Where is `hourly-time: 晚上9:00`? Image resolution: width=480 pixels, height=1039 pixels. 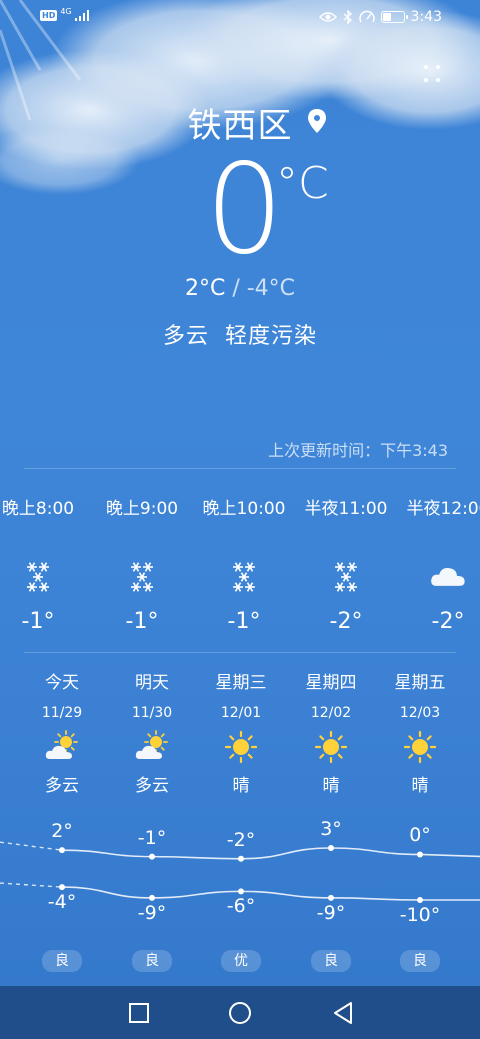
hourly-time: 晚上9:00 is located at coordinates (142, 509).